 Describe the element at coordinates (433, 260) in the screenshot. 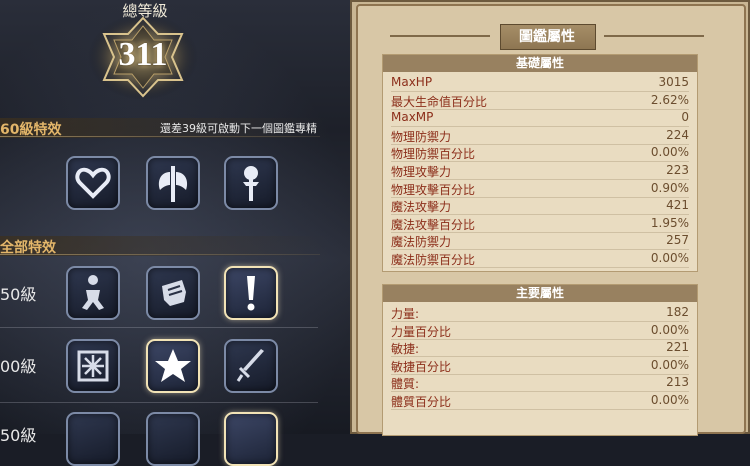

I see `attribute-name: 魔法防禦百分比` at that location.